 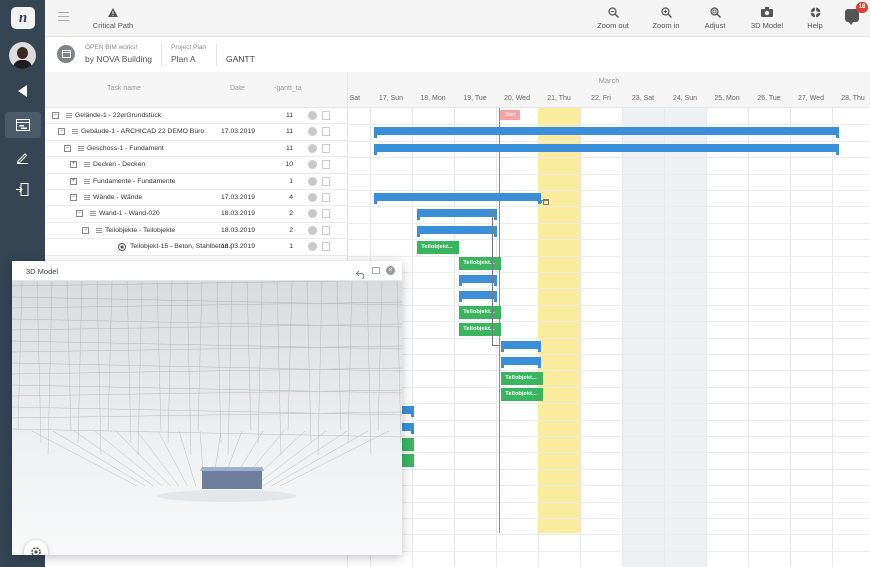 What do you see at coordinates (196, 165) in the screenshot?
I see `table-row: + Decken - Decken 10` at bounding box center [196, 165].